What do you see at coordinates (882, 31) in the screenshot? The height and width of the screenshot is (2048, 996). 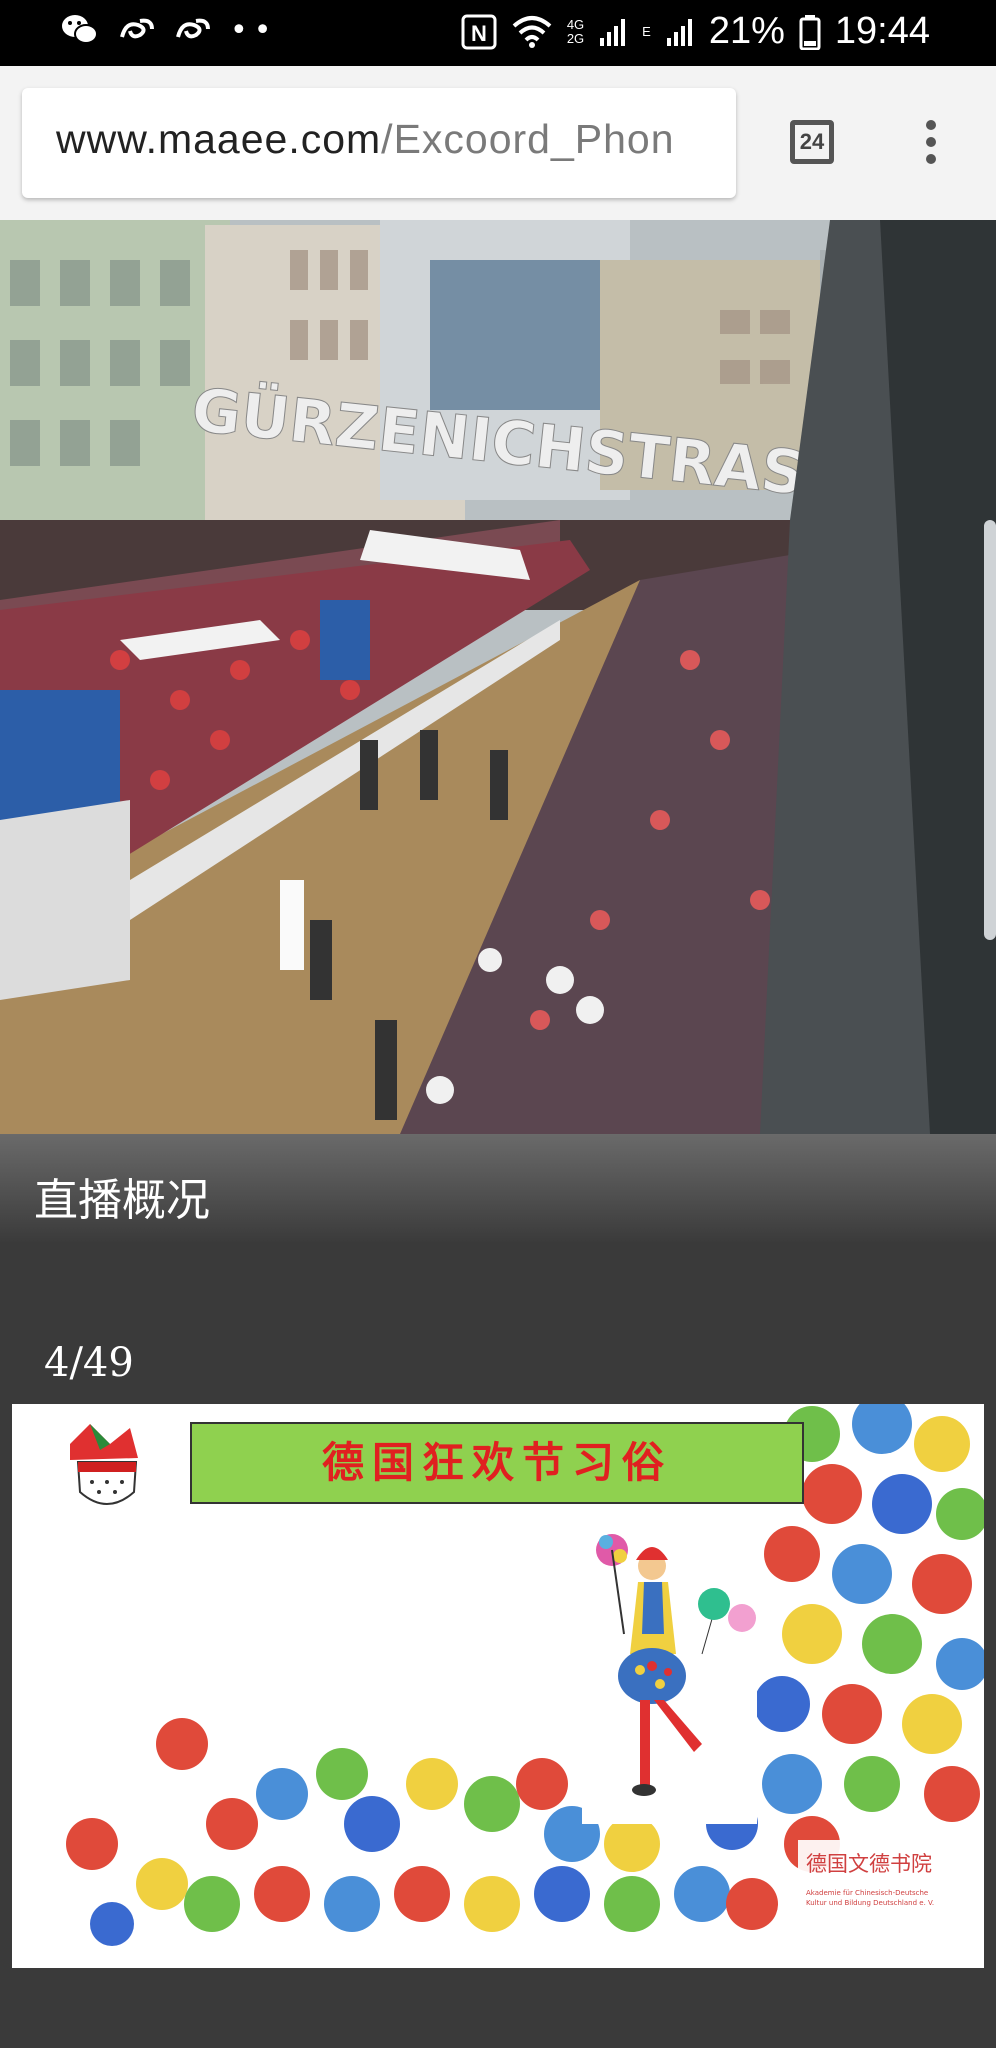 I see `clock: 19:44` at bounding box center [882, 31].